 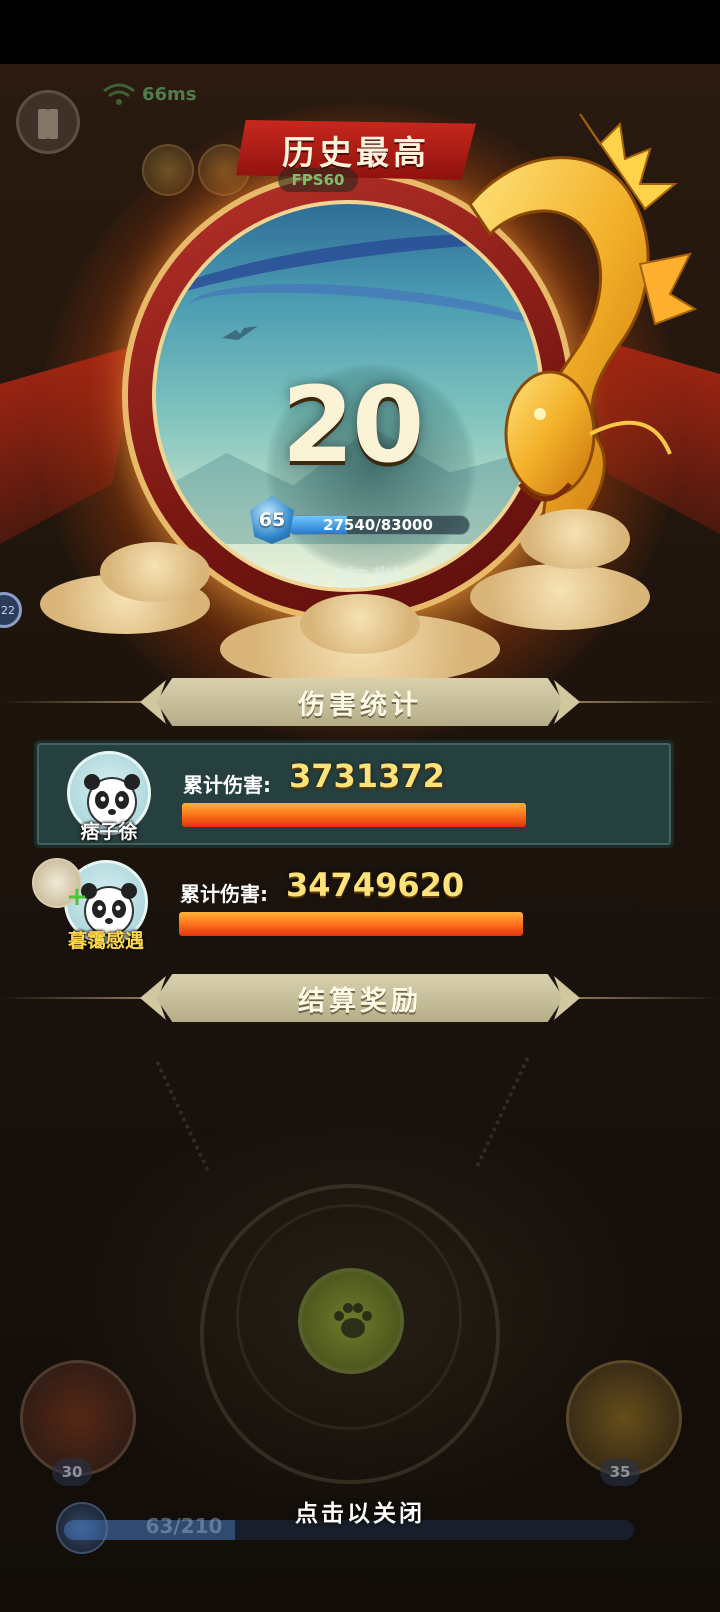 What do you see at coordinates (353, 906) in the screenshot?
I see `damage-row: + 暮霭感遇 累计伤害: 34749620` at bounding box center [353, 906].